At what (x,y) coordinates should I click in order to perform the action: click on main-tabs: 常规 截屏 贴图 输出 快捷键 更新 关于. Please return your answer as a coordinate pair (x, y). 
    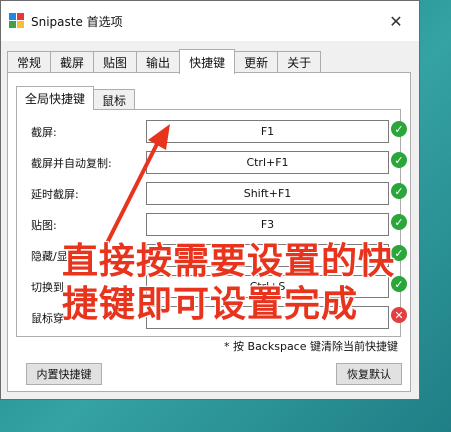
    Looking at the image, I should click on (164, 61).